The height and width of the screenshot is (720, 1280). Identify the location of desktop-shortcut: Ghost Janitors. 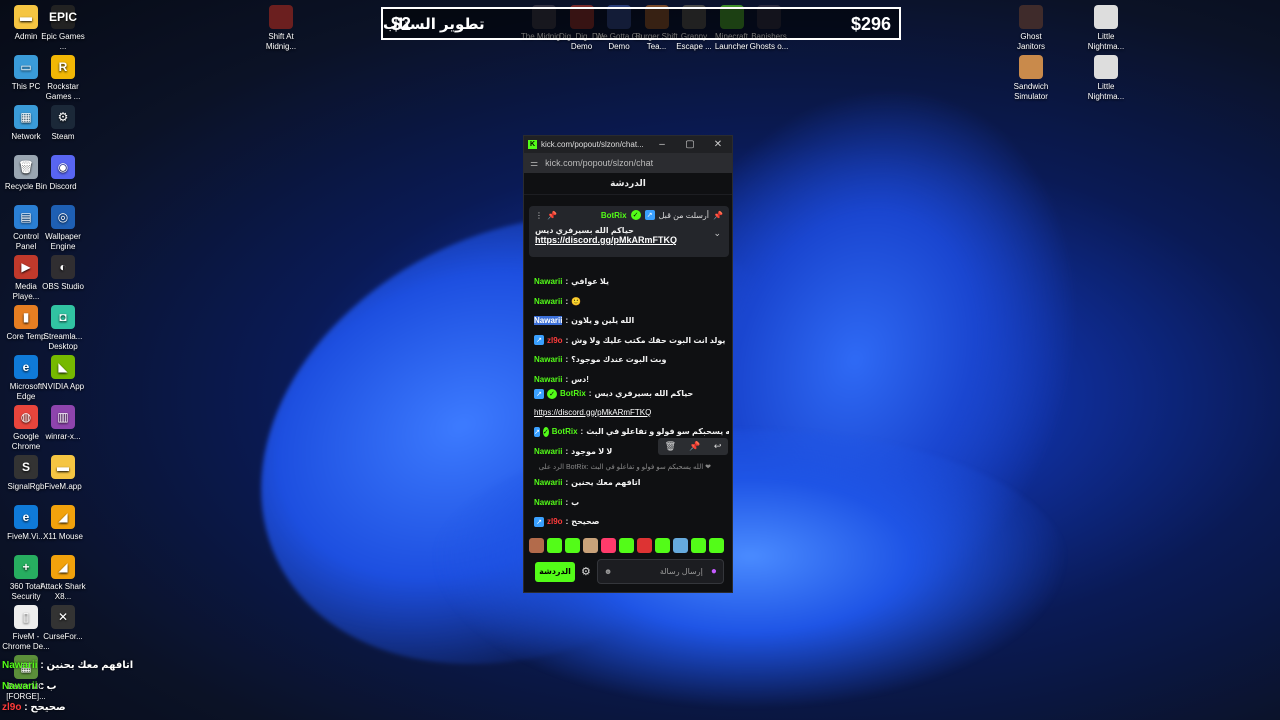
(1031, 28).